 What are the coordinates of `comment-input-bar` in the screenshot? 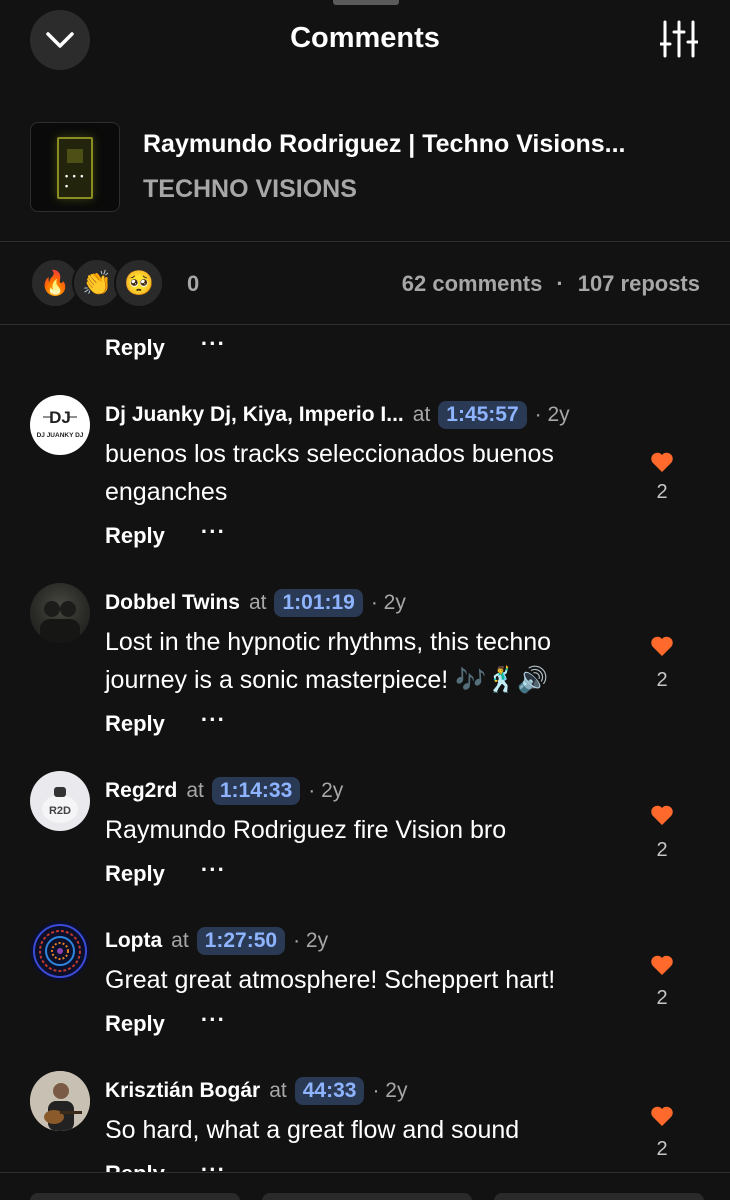 It's located at (365, 1186).